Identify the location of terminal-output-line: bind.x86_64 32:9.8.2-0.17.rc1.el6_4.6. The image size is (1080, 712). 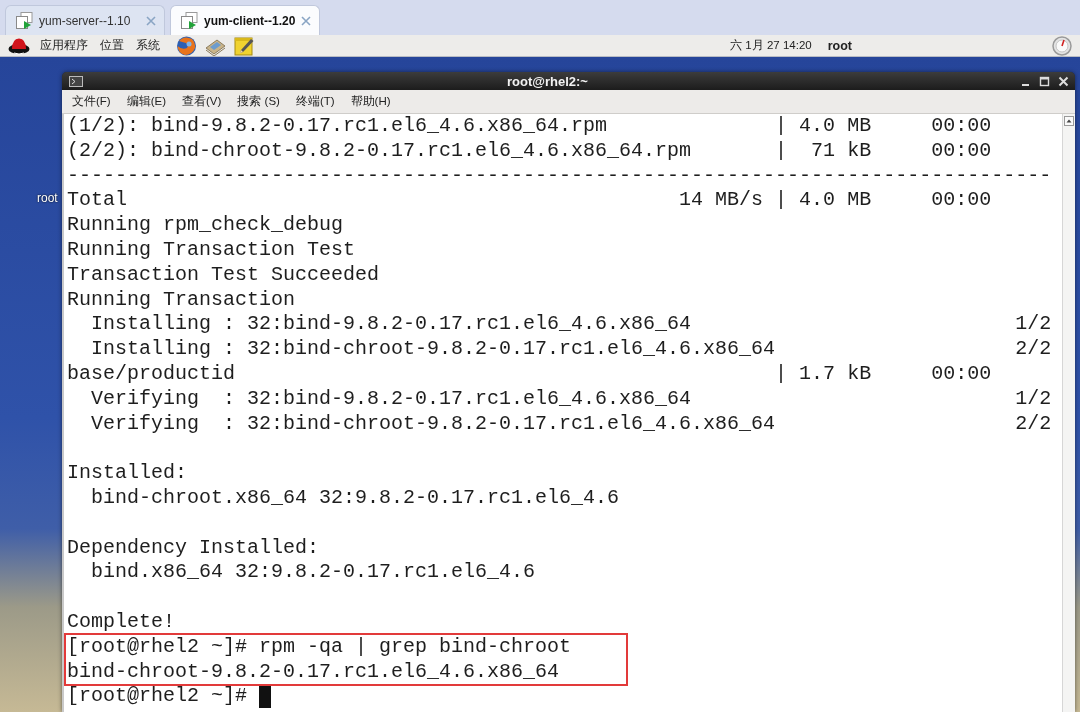
(313, 573).